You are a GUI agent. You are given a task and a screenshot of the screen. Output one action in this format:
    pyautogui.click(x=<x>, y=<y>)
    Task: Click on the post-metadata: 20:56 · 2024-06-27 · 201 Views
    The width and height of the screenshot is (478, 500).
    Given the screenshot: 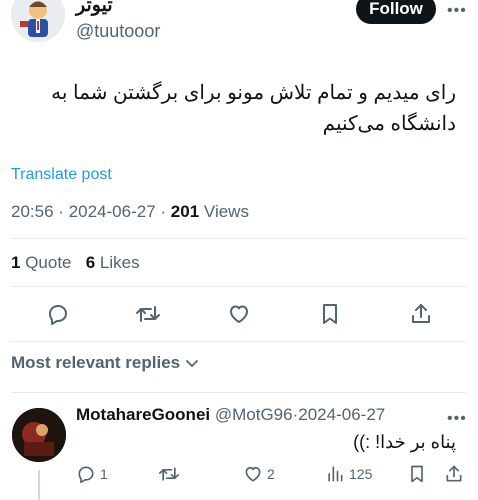 What is the action you would take?
    pyautogui.click(x=130, y=212)
    